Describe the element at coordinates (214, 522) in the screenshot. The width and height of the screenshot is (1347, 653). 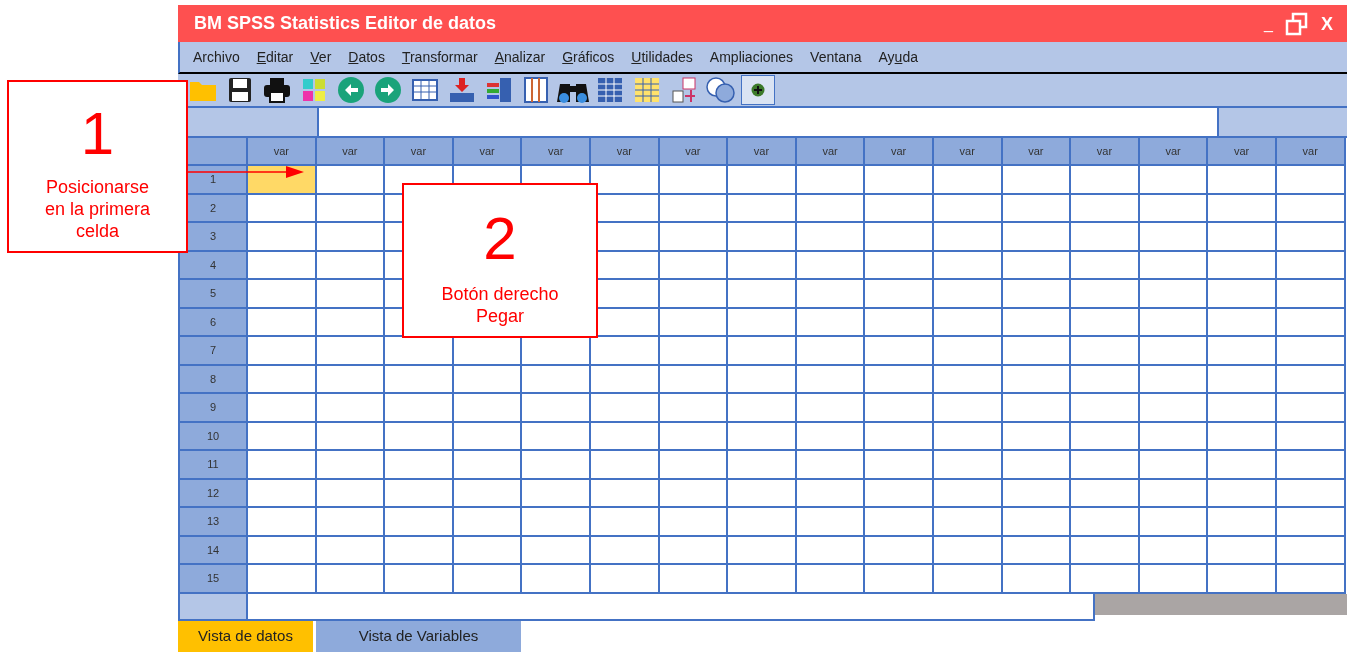
I see `row-header: 13` at that location.